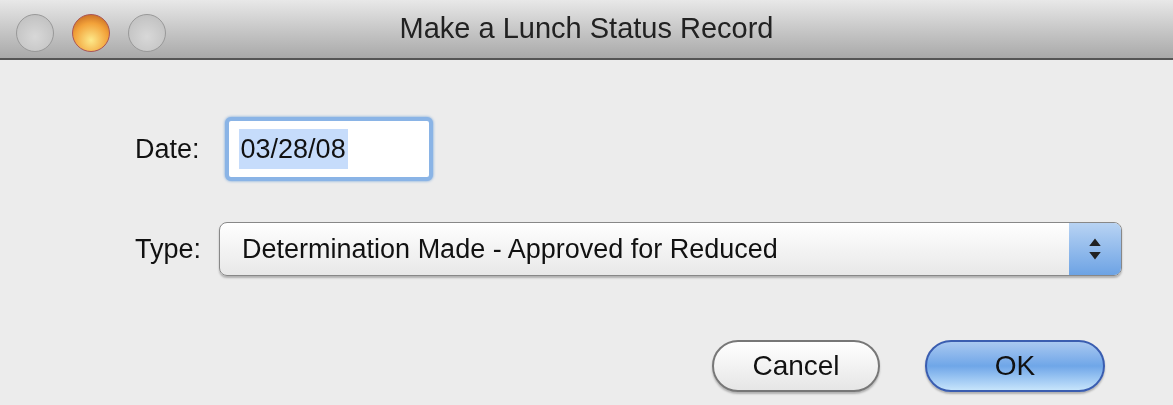 The width and height of the screenshot is (1173, 405). I want to click on field-label: Type:, so click(168, 249).